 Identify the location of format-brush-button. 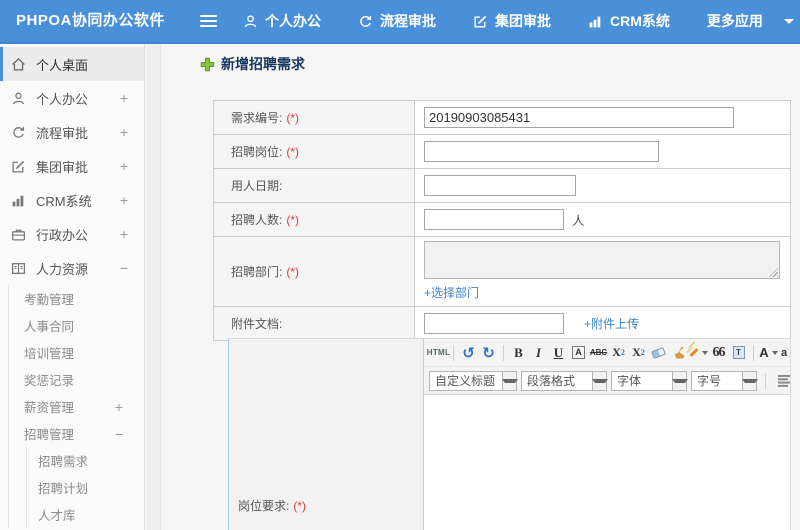
(678, 353).